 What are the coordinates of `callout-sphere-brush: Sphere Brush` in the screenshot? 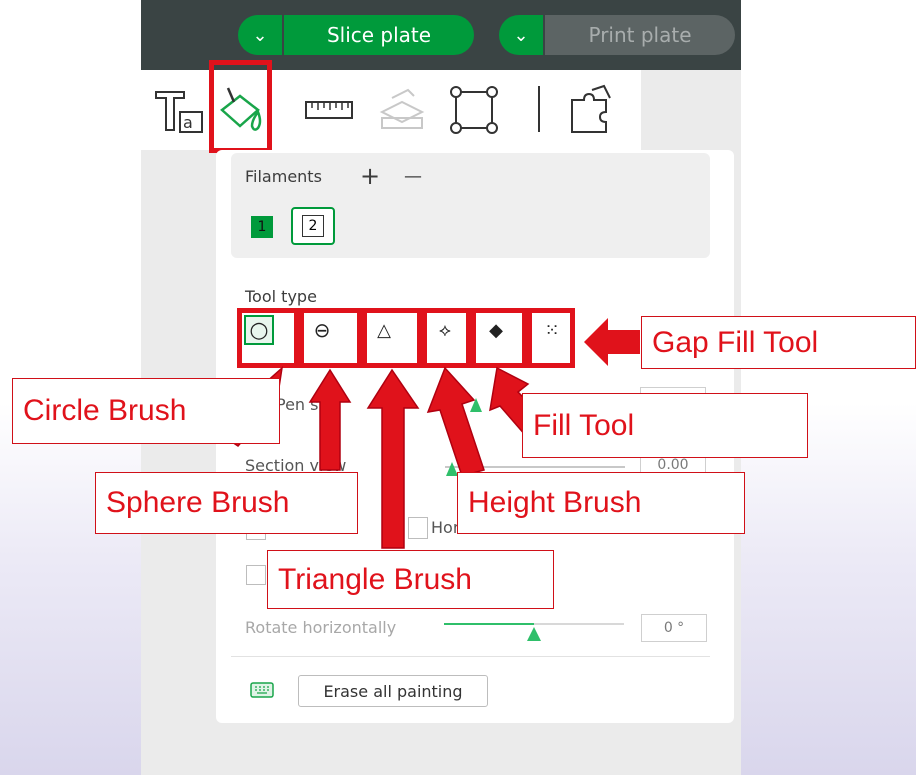 It's located at (226, 503).